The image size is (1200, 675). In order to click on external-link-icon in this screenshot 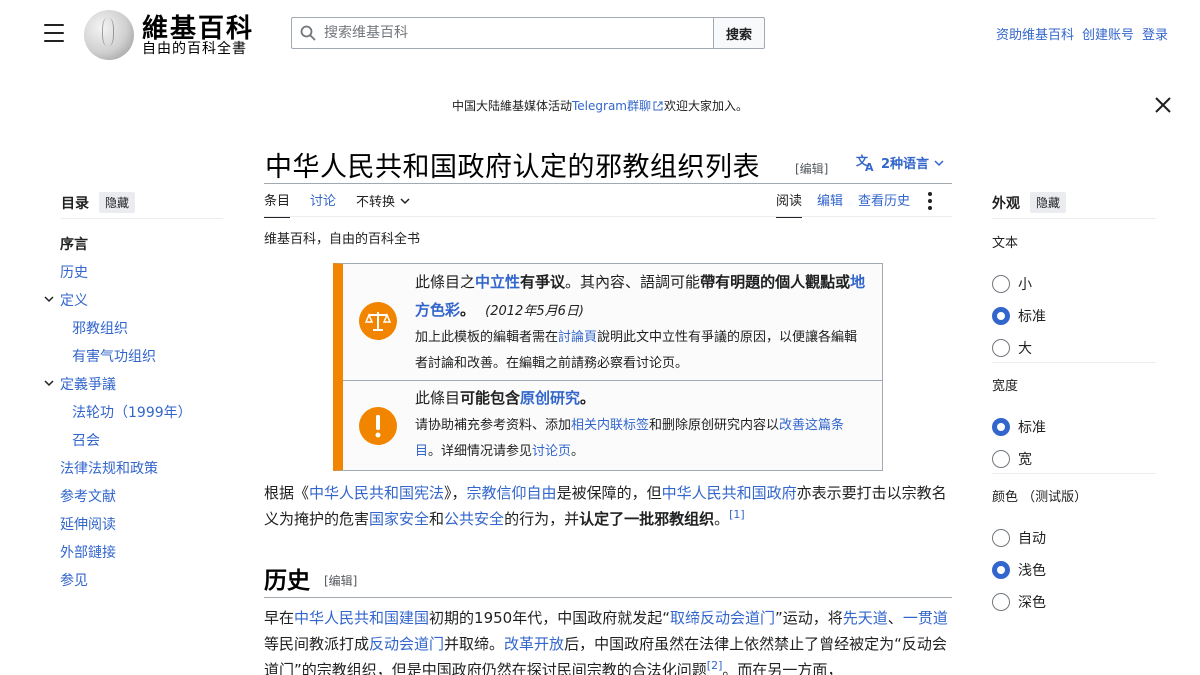, I will do `click(658, 106)`.